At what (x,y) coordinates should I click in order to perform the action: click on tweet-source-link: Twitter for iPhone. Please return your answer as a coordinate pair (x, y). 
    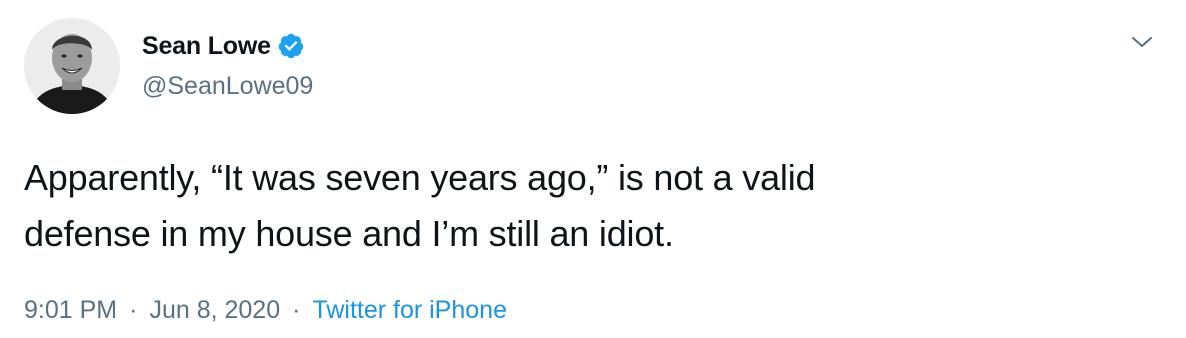
    Looking at the image, I should click on (409, 310).